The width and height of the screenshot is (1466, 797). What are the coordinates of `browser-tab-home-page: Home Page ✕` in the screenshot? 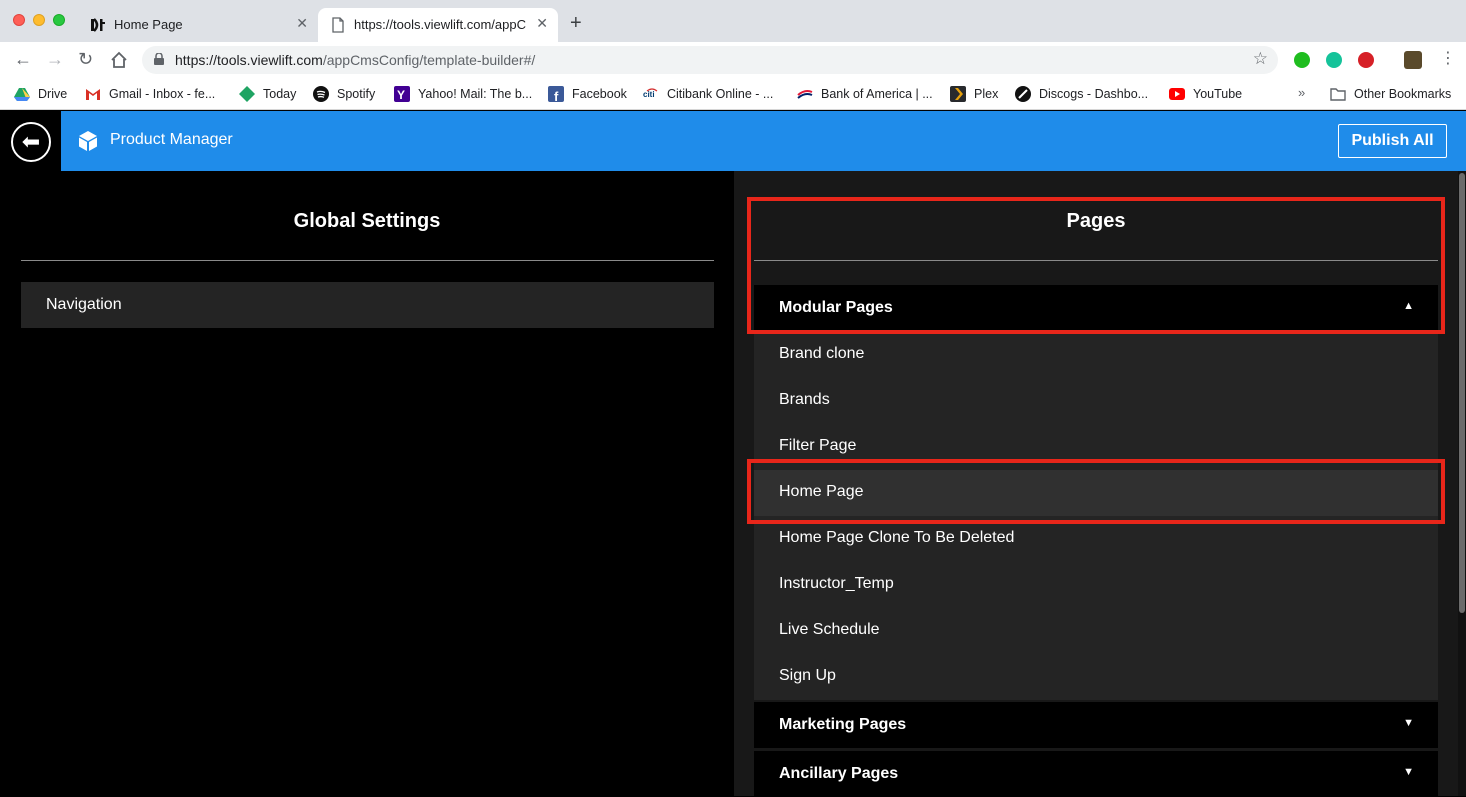 It's located at (198, 25).